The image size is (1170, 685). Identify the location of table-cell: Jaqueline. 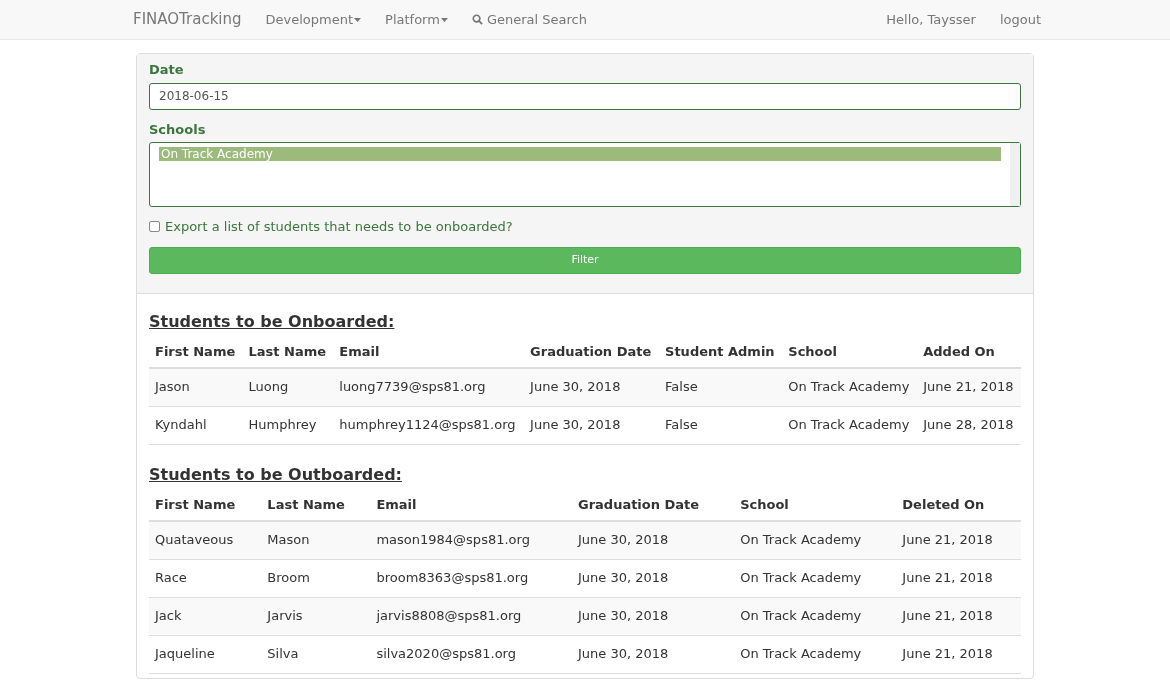
(185, 653).